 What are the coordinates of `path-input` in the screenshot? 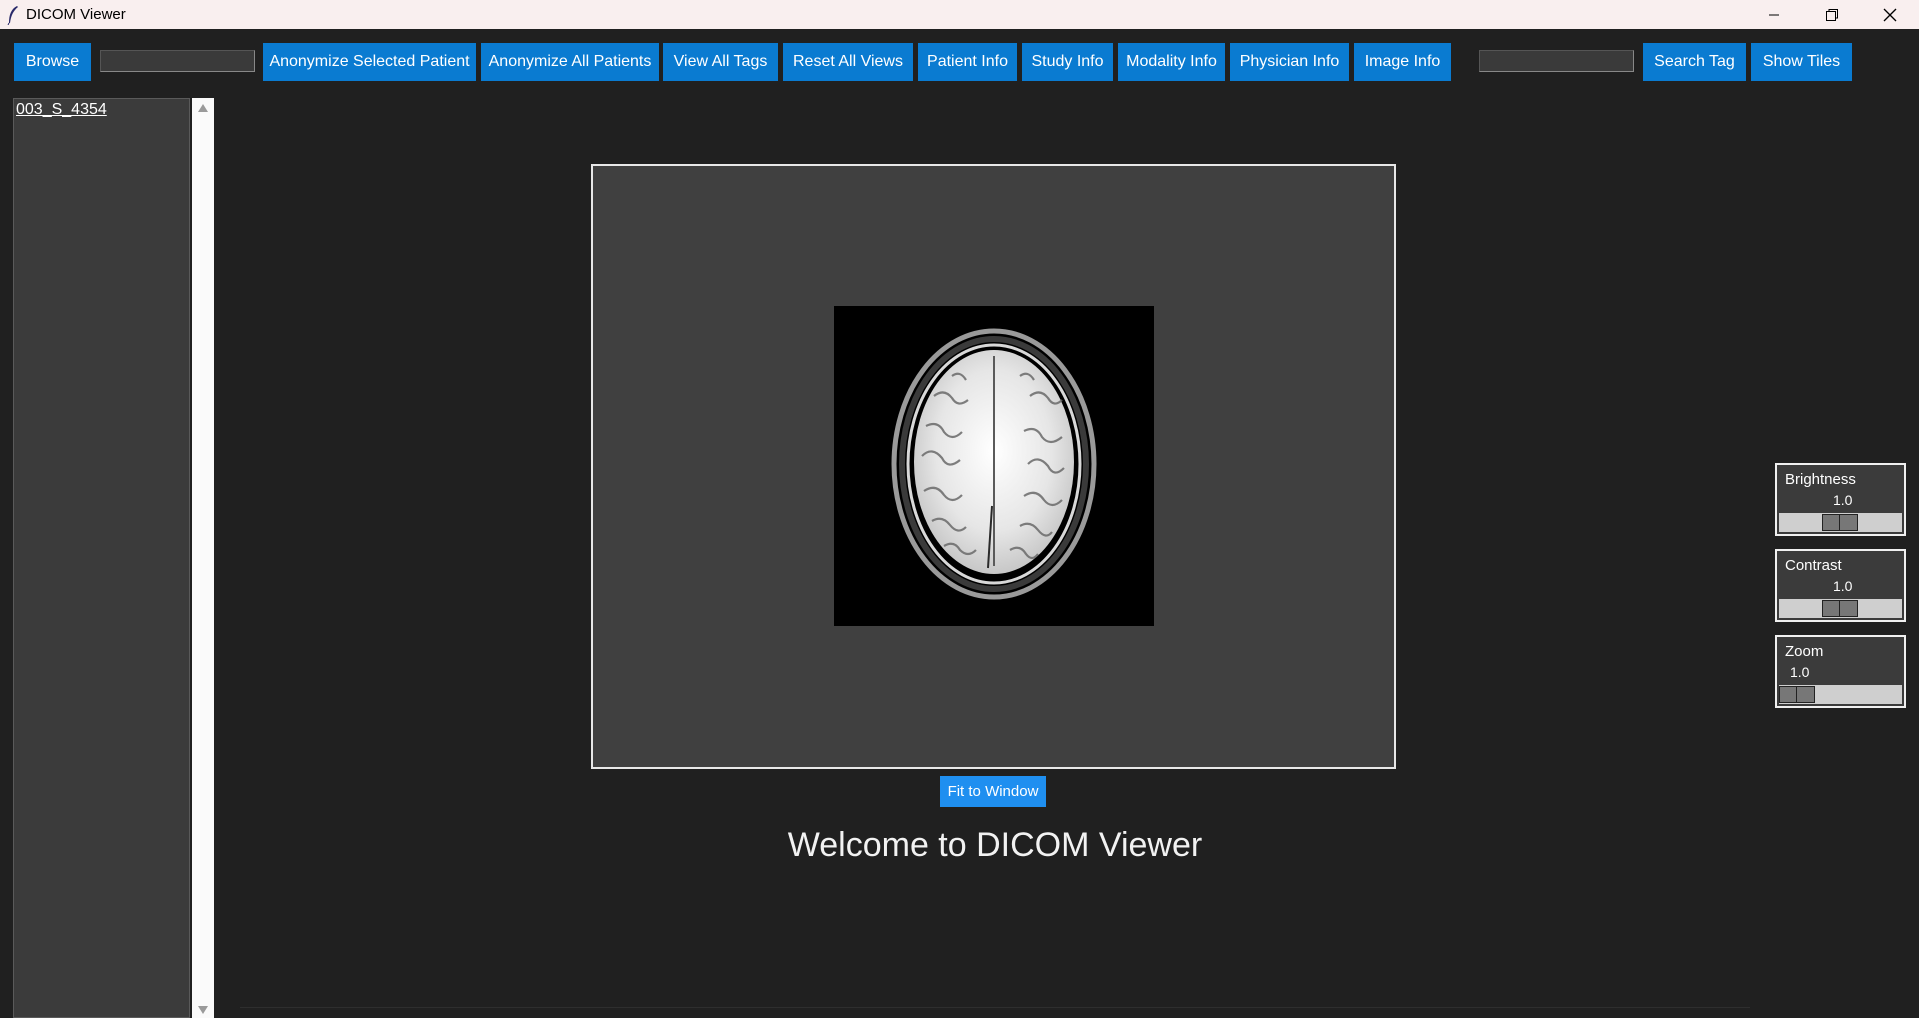 It's located at (177, 61).